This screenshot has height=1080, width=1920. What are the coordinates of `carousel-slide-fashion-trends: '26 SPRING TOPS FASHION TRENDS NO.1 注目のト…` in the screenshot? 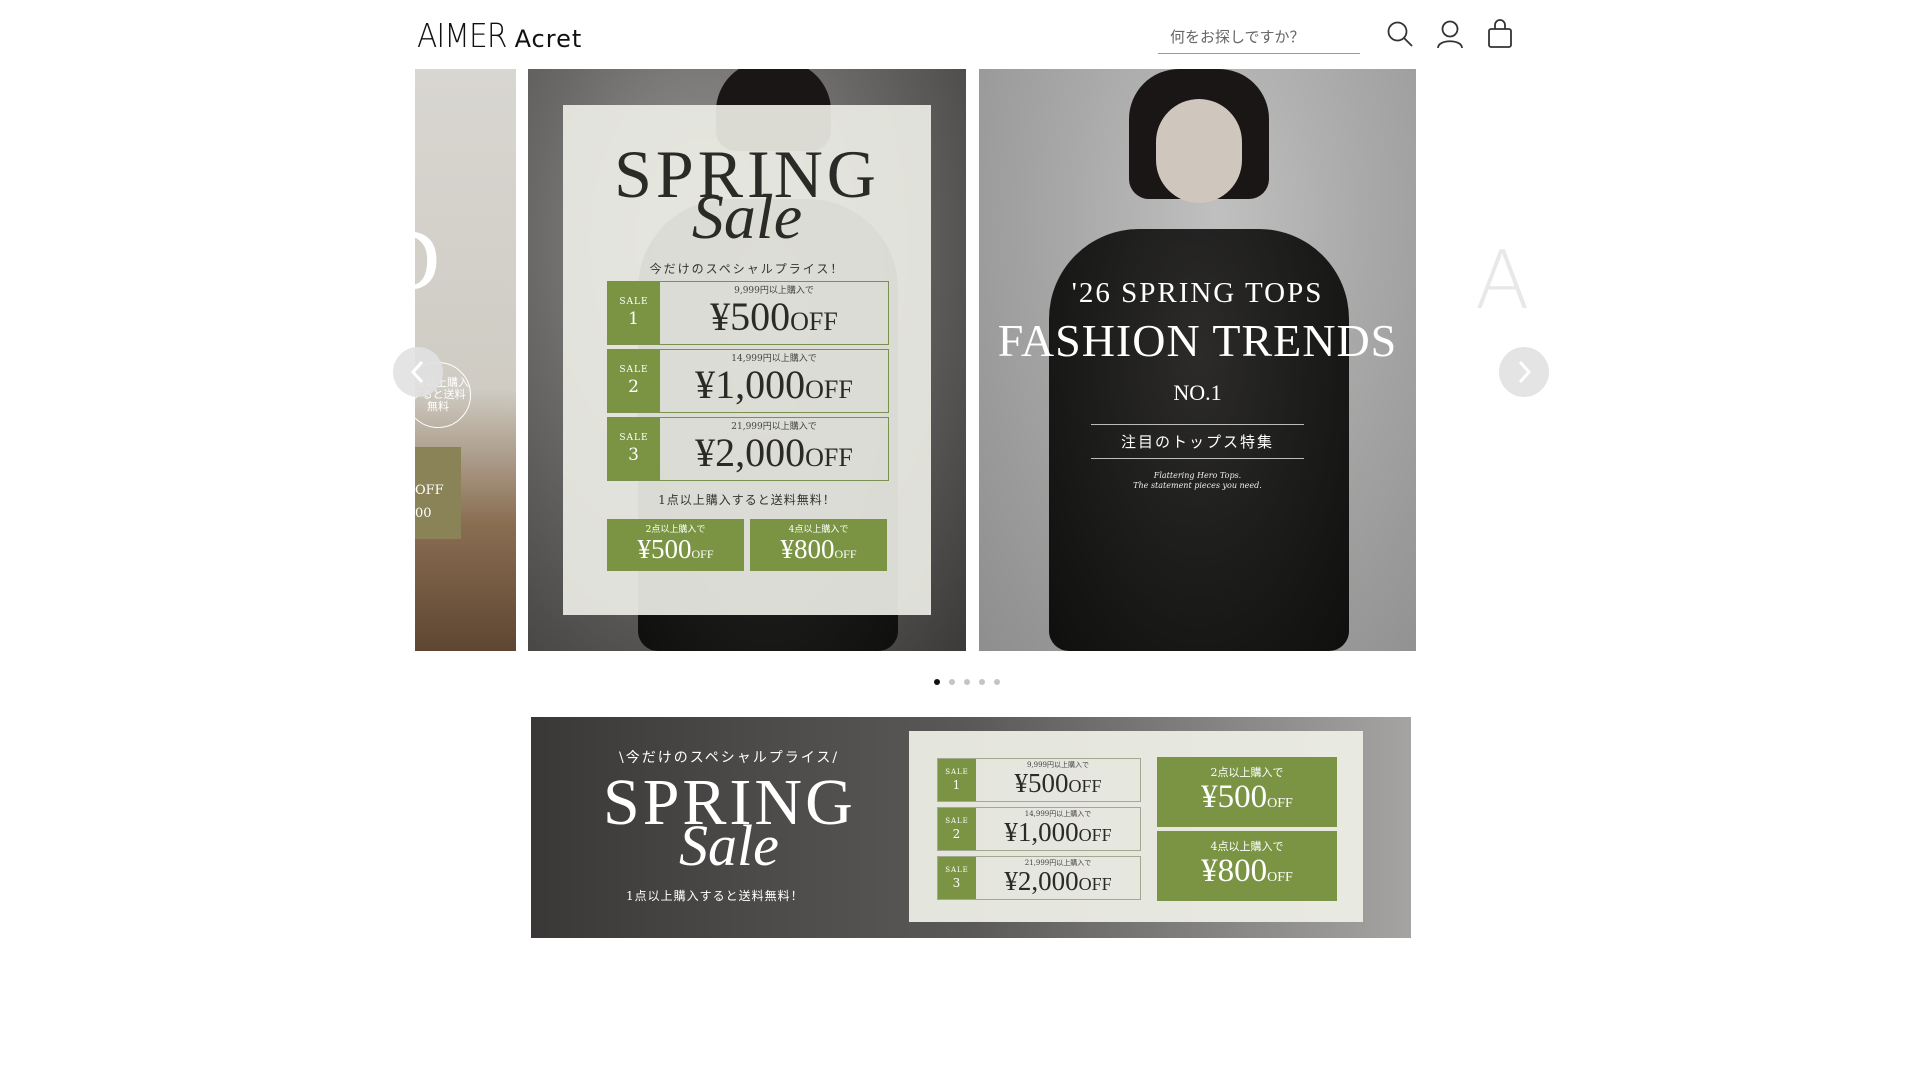 It's located at (1197, 360).